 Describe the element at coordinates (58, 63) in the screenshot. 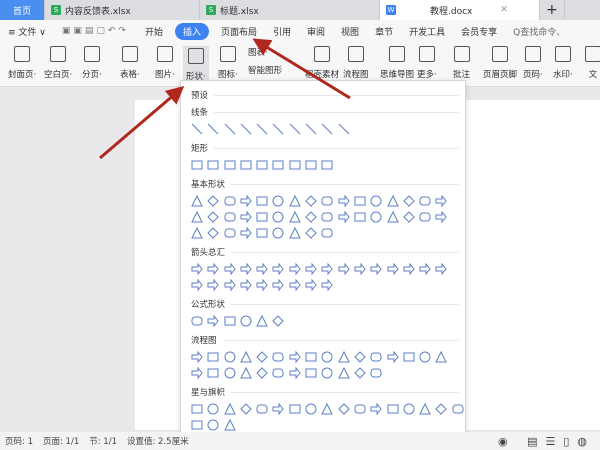

I see `ribbon-btn: 空白页·` at that location.